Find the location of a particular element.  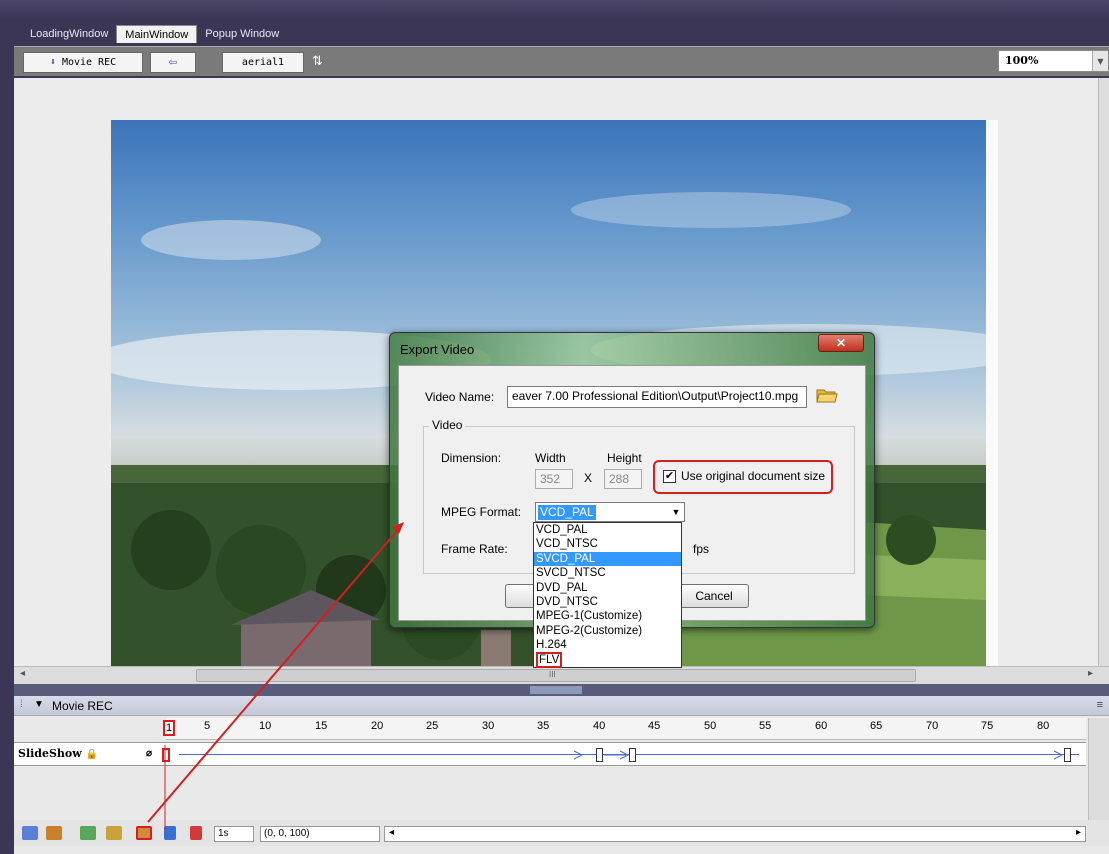

ruler-tick: 80 is located at coordinates (1043, 726).